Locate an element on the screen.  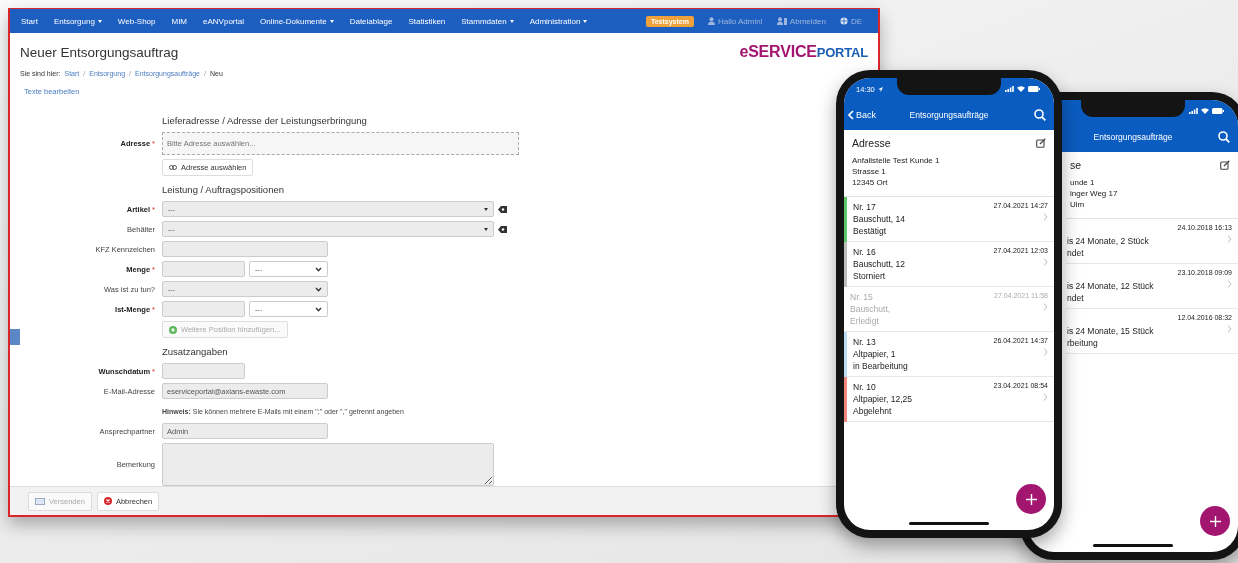
link-icon is located at coordinates (173, 167).